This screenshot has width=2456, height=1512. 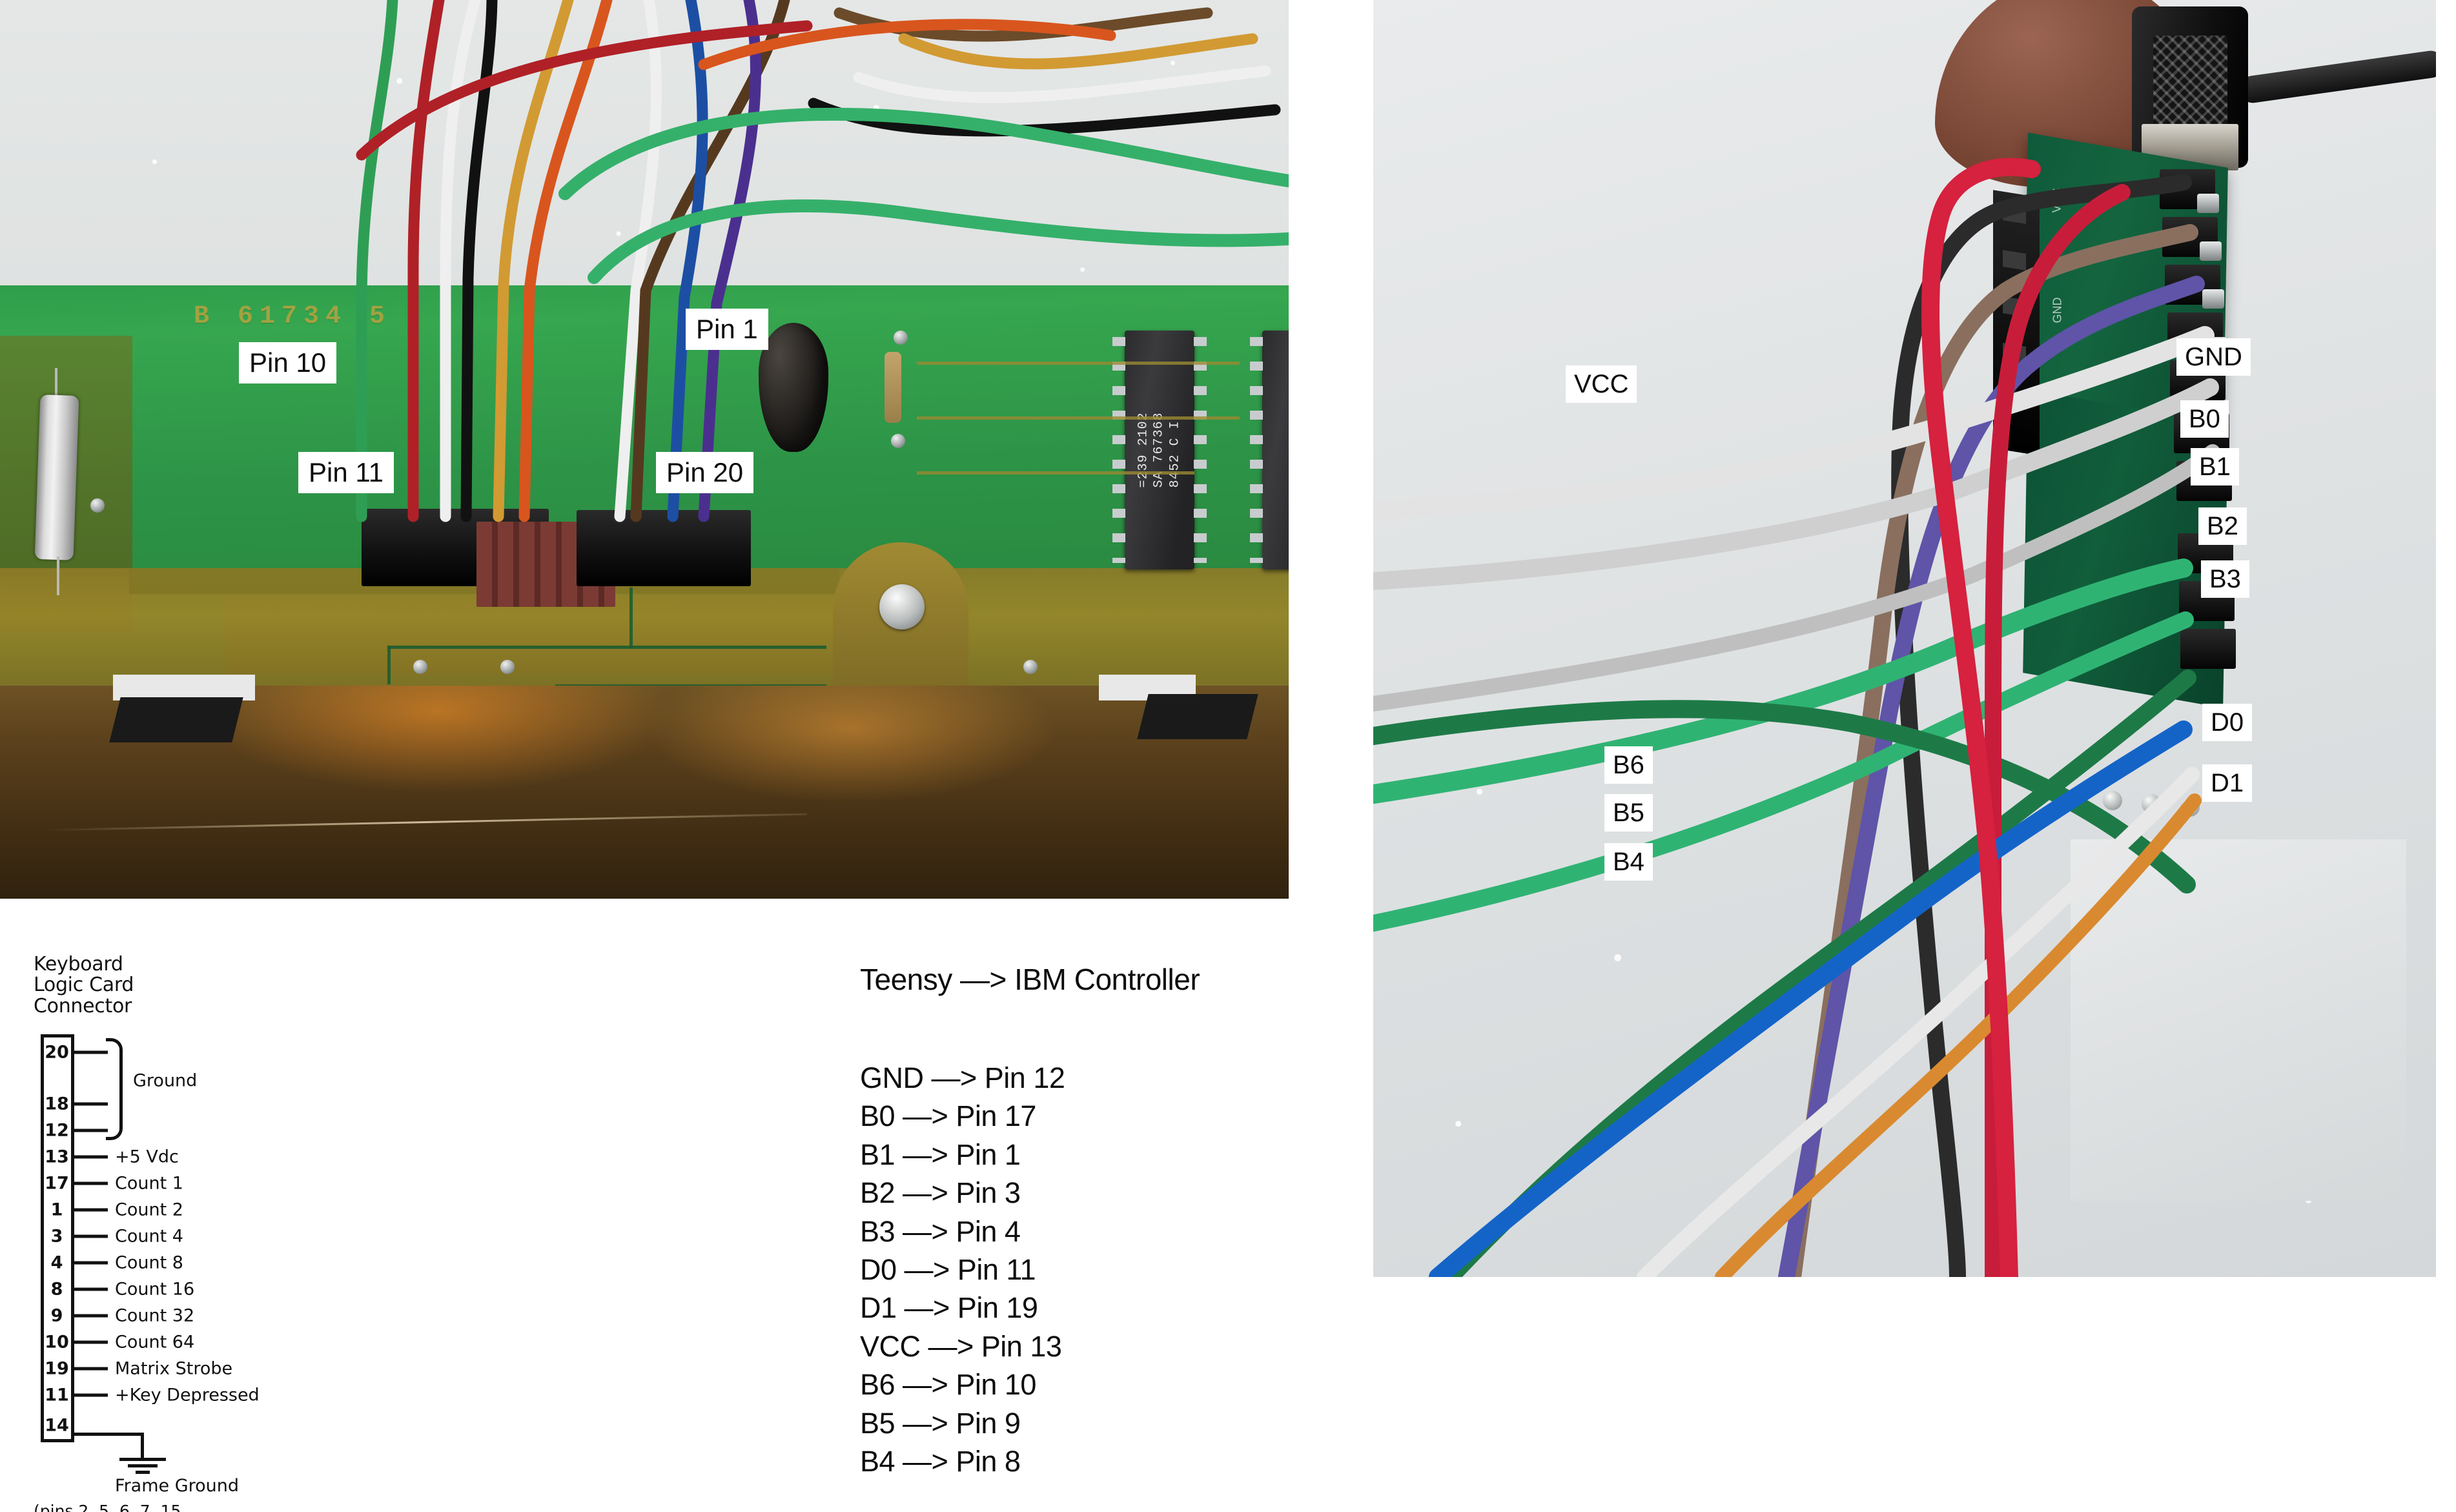 I want to click on capacitor-lead-bottom, so click(x=58, y=576).